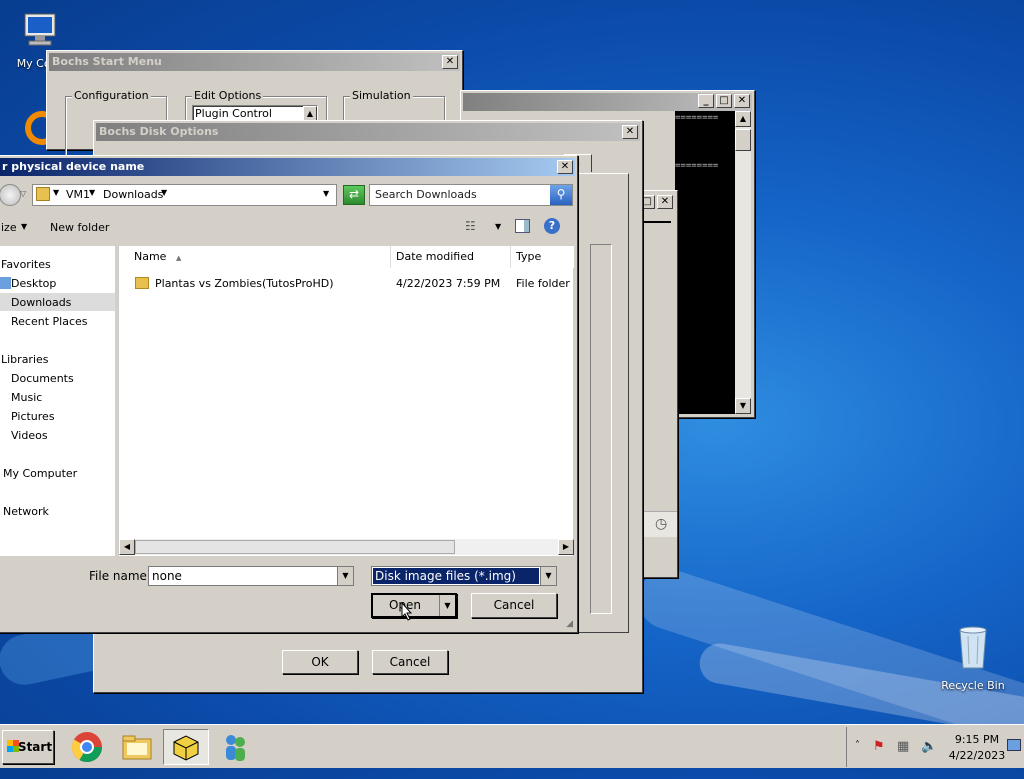 This screenshot has width=1024, height=779. Describe the element at coordinates (127, 547) in the screenshot. I see `scroll-left-arrow: ◀` at that location.